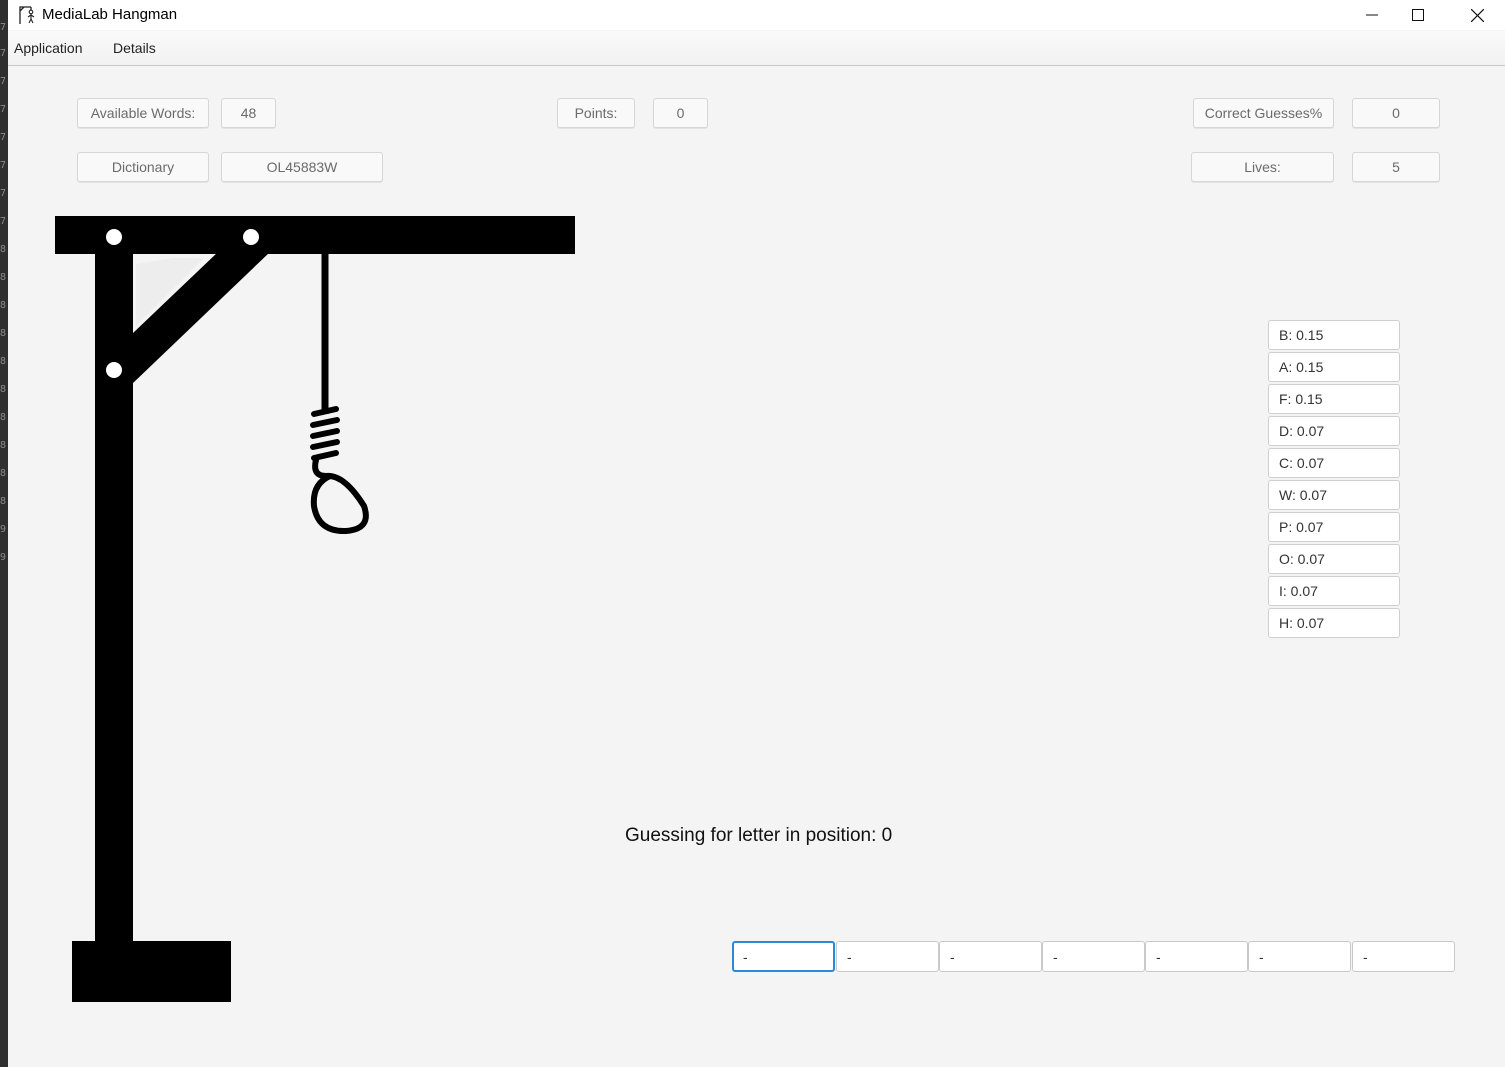 This screenshot has height=1067, width=1505. I want to click on maximize-icon, so click(1418, 15).